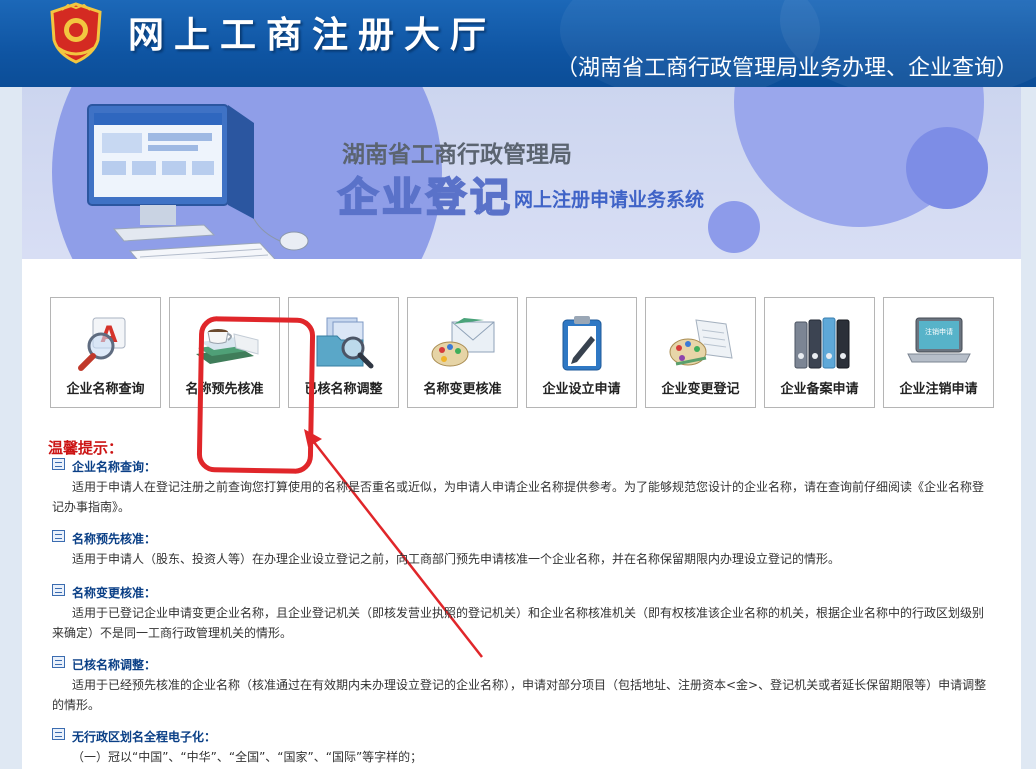 The image size is (1036, 769). I want to click on tile-enterprise-filing: 企业备案申请, so click(819, 352).